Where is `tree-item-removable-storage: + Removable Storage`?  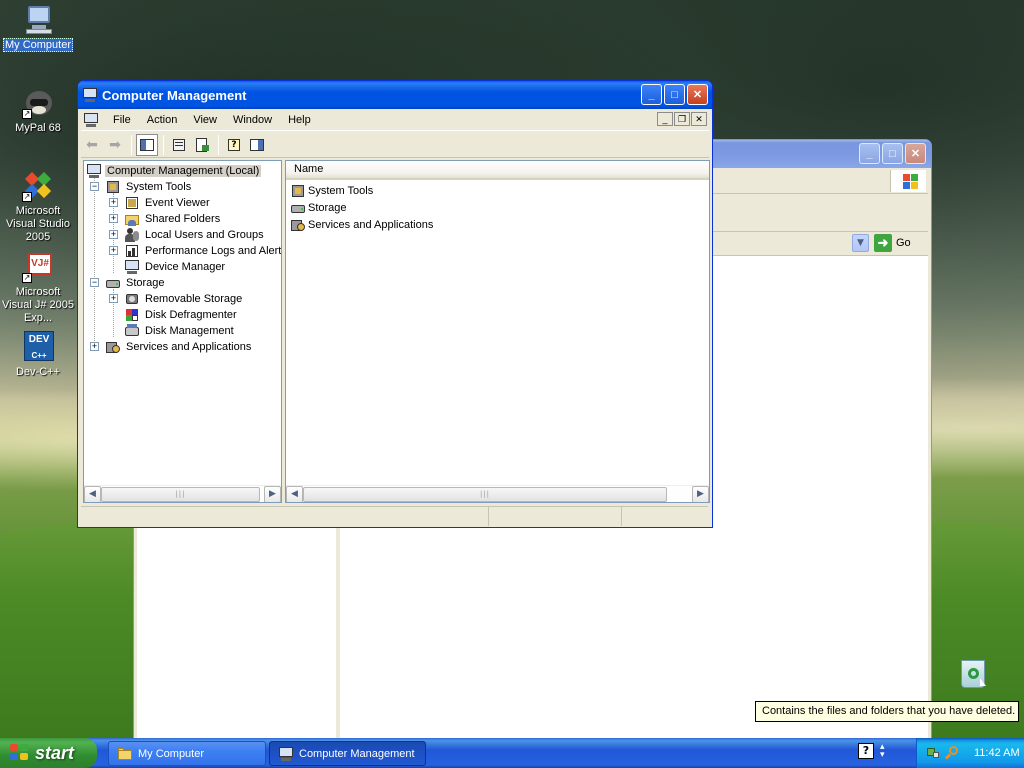
tree-item-removable-storage: + Removable Storage is located at coordinates (176, 299).